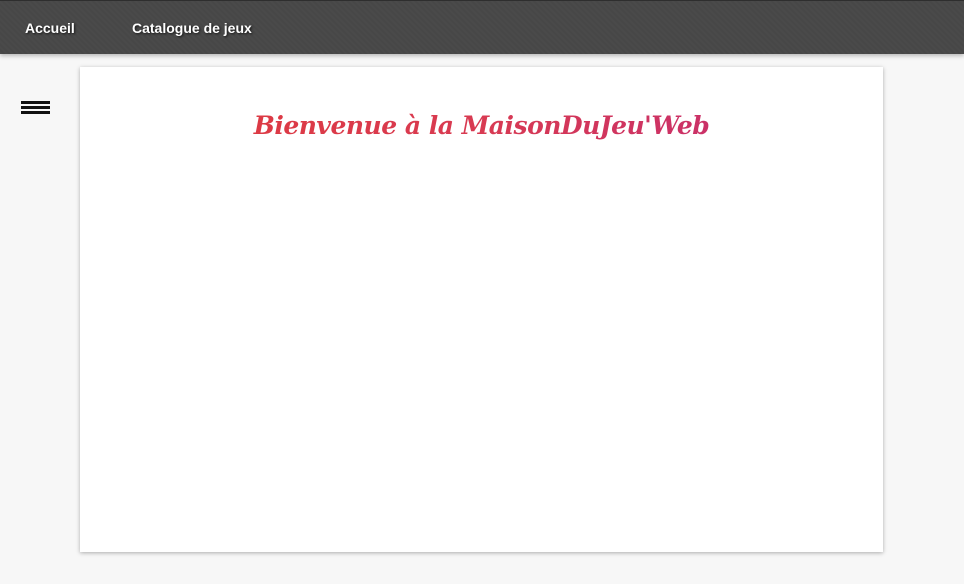  I want to click on hamburger-menu-icon, so click(35, 108).